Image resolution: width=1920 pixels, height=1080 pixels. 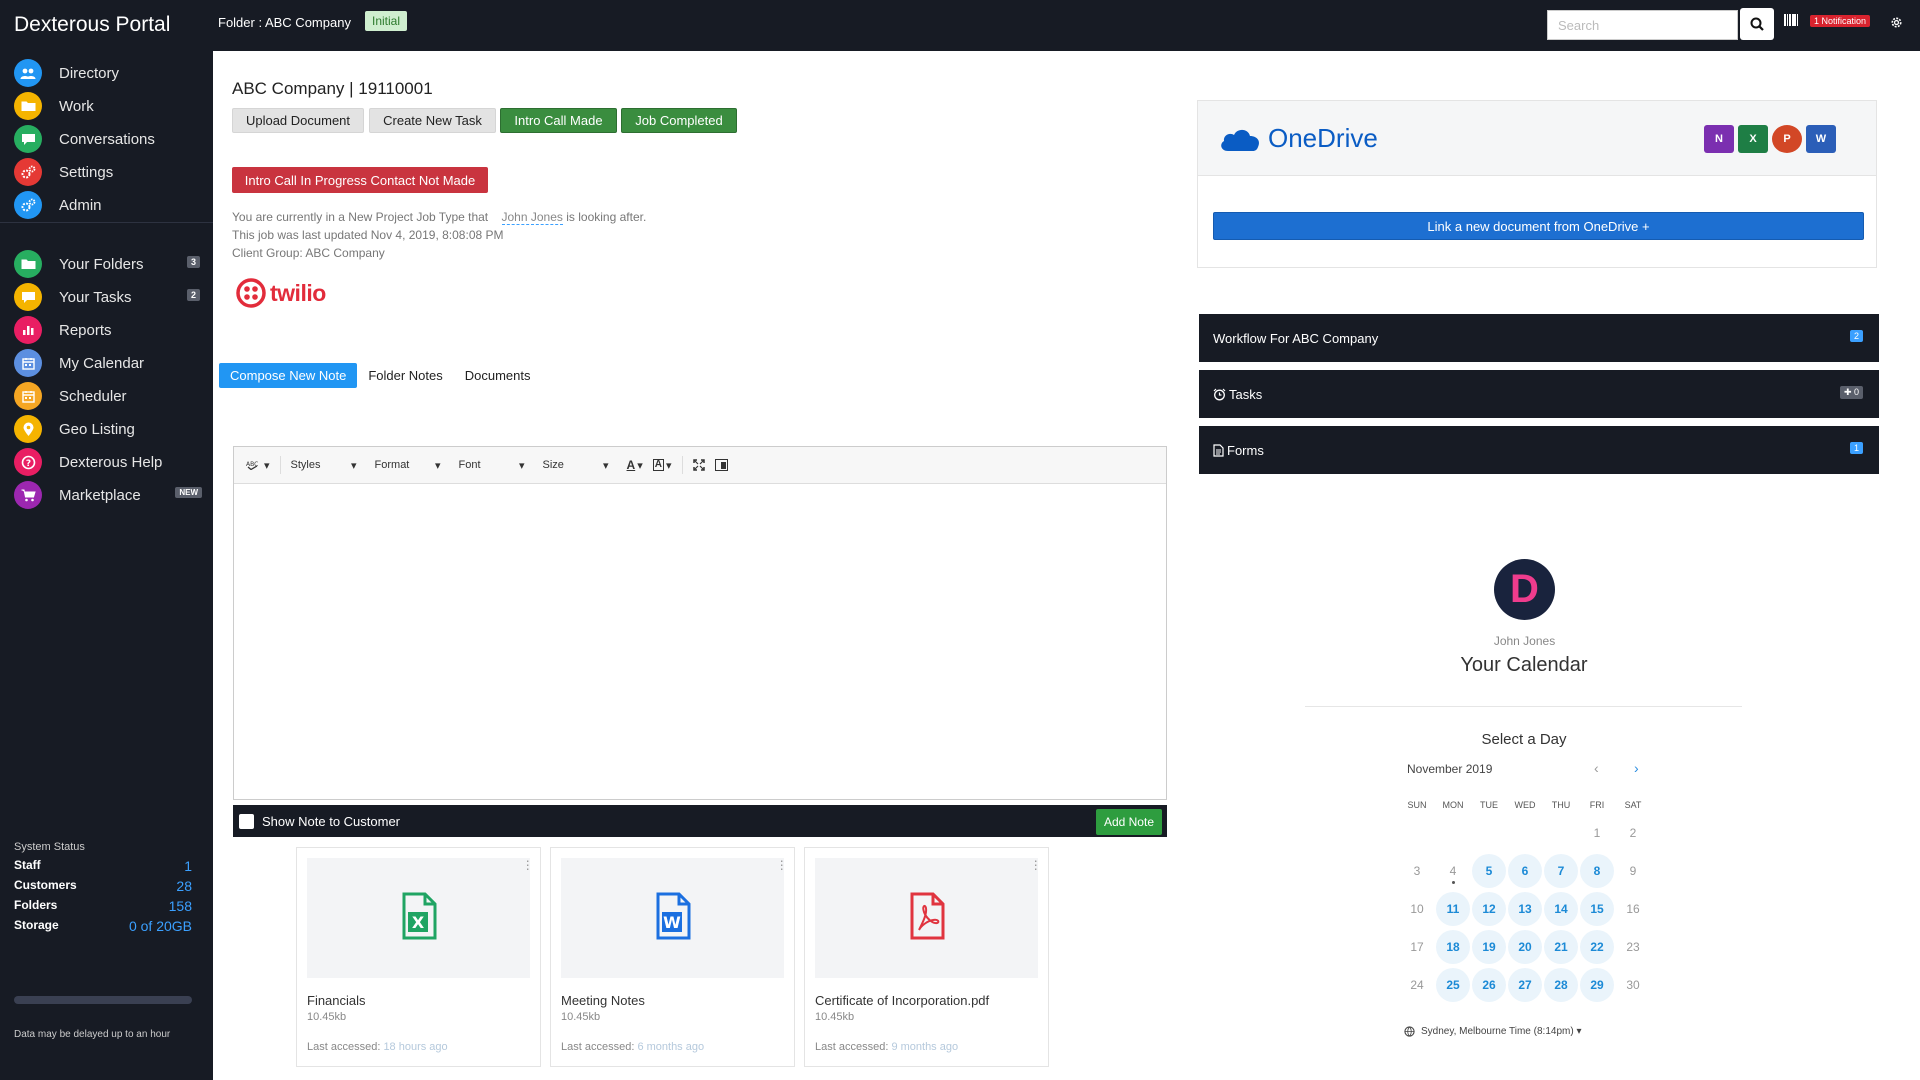 What do you see at coordinates (1597, 985) in the screenshot?
I see `calendar-day-available: 29` at bounding box center [1597, 985].